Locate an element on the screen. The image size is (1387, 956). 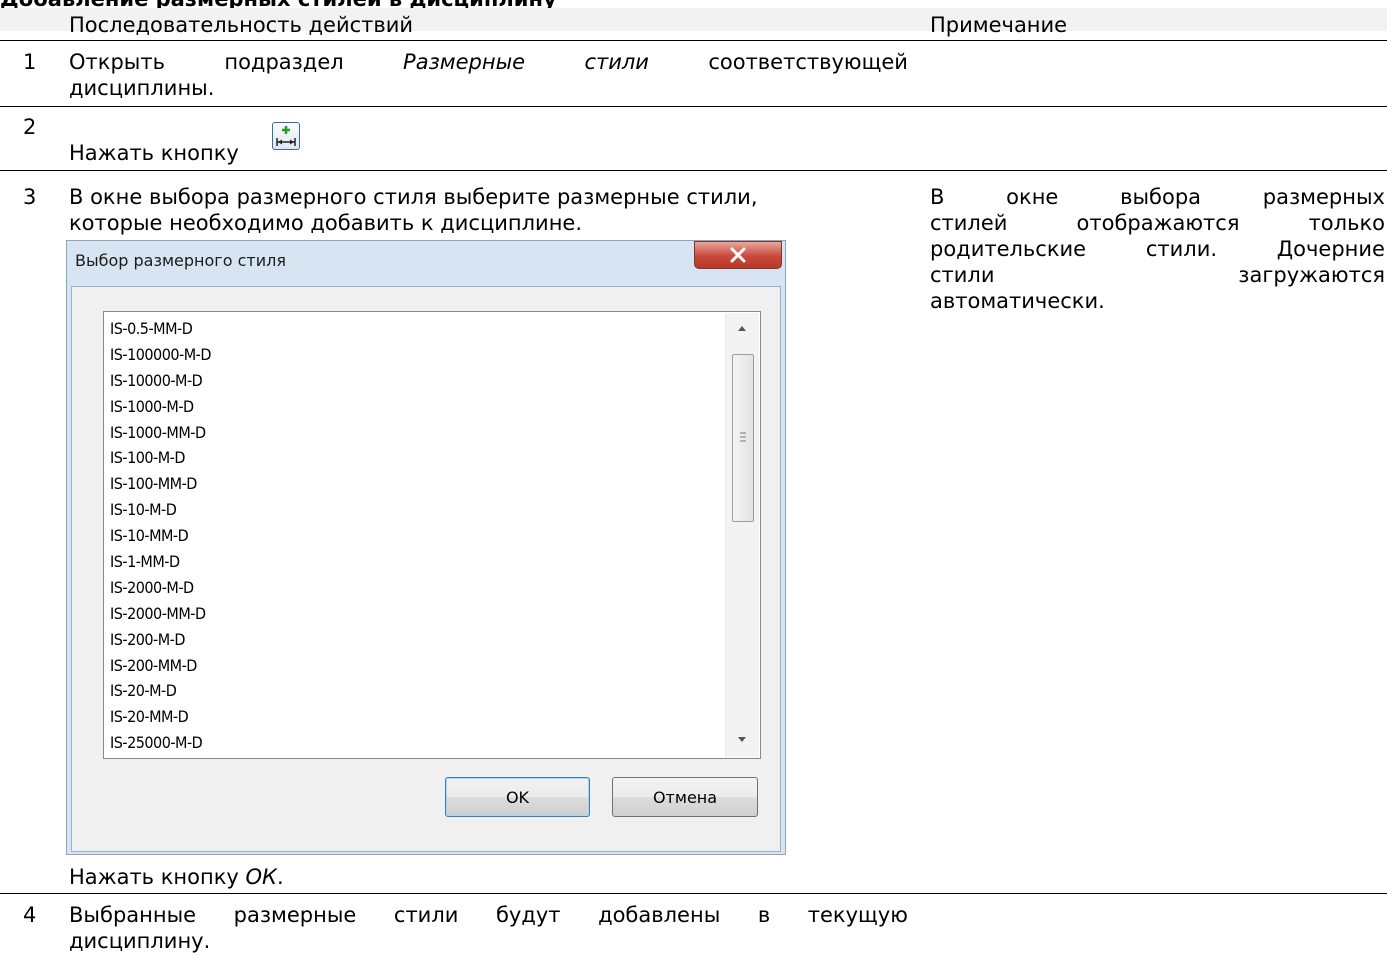
word: в is located at coordinates (764, 915).